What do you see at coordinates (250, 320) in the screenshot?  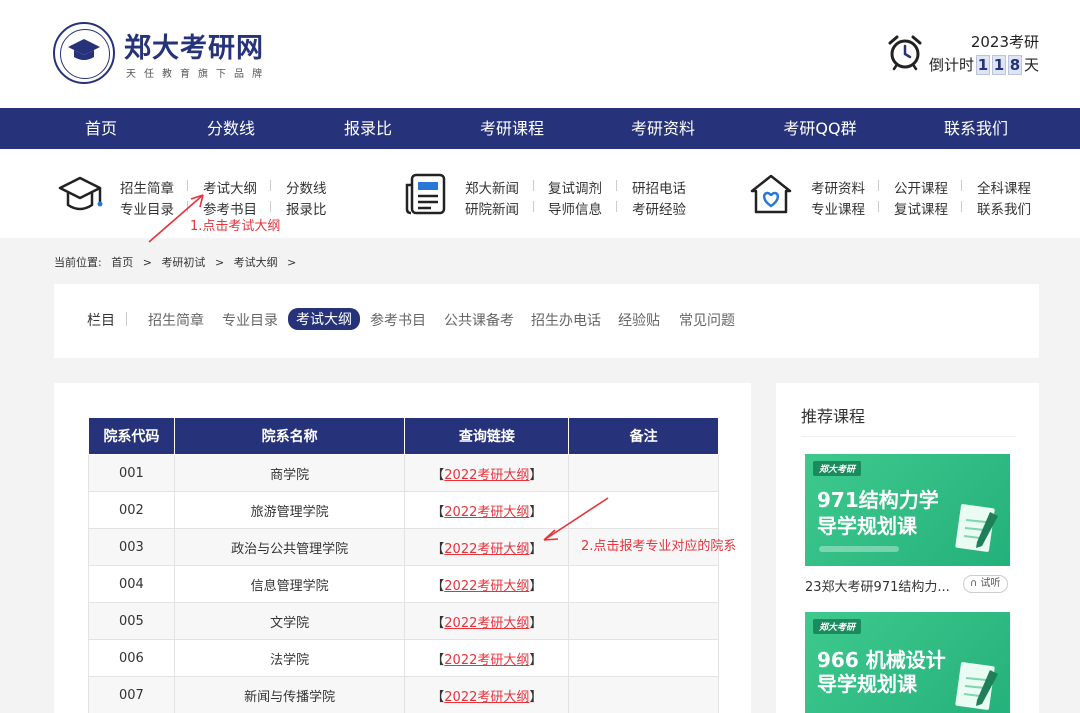 I see `category-major-catalog: 专业目录` at bounding box center [250, 320].